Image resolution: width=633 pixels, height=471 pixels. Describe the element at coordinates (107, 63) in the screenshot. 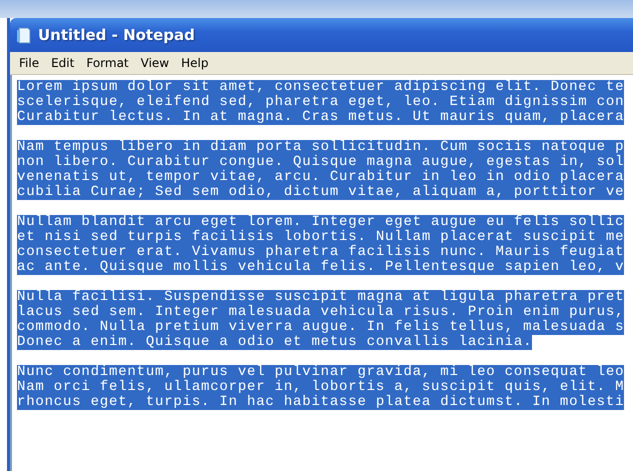

I see `menu-item: Format` at that location.